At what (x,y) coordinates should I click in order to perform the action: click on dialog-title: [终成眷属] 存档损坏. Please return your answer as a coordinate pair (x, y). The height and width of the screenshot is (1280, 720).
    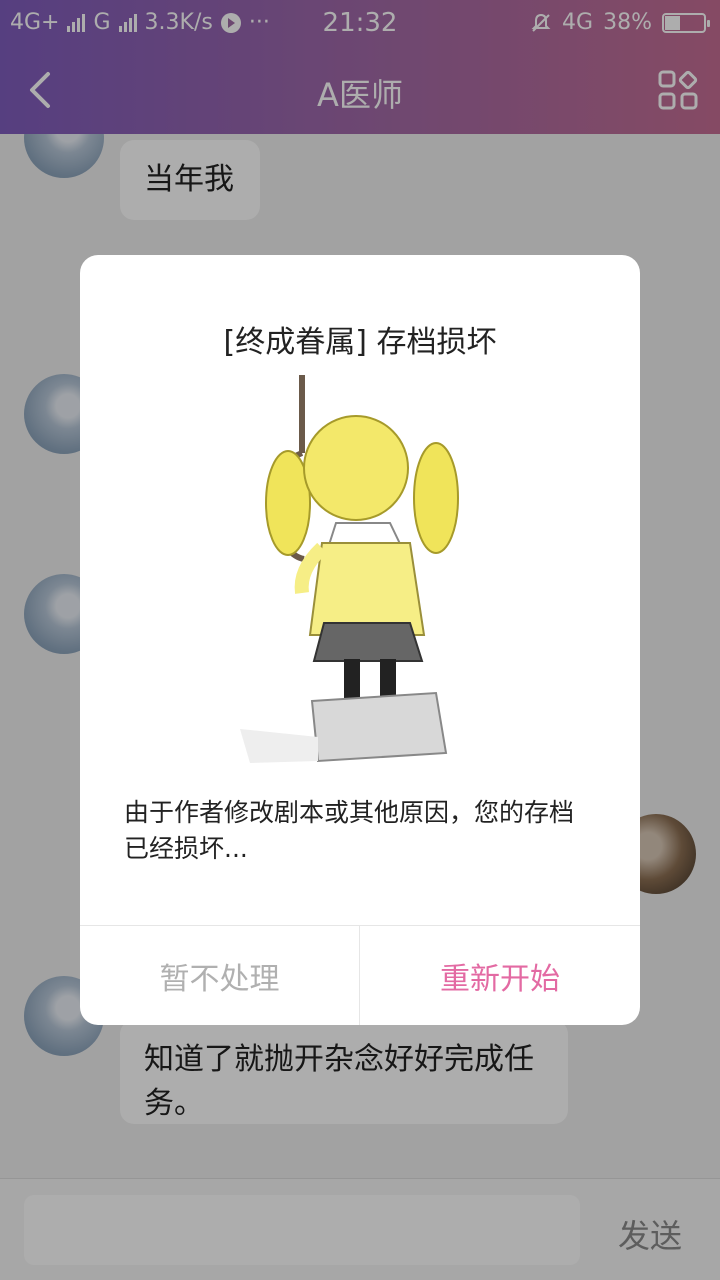
    Looking at the image, I should click on (360, 342).